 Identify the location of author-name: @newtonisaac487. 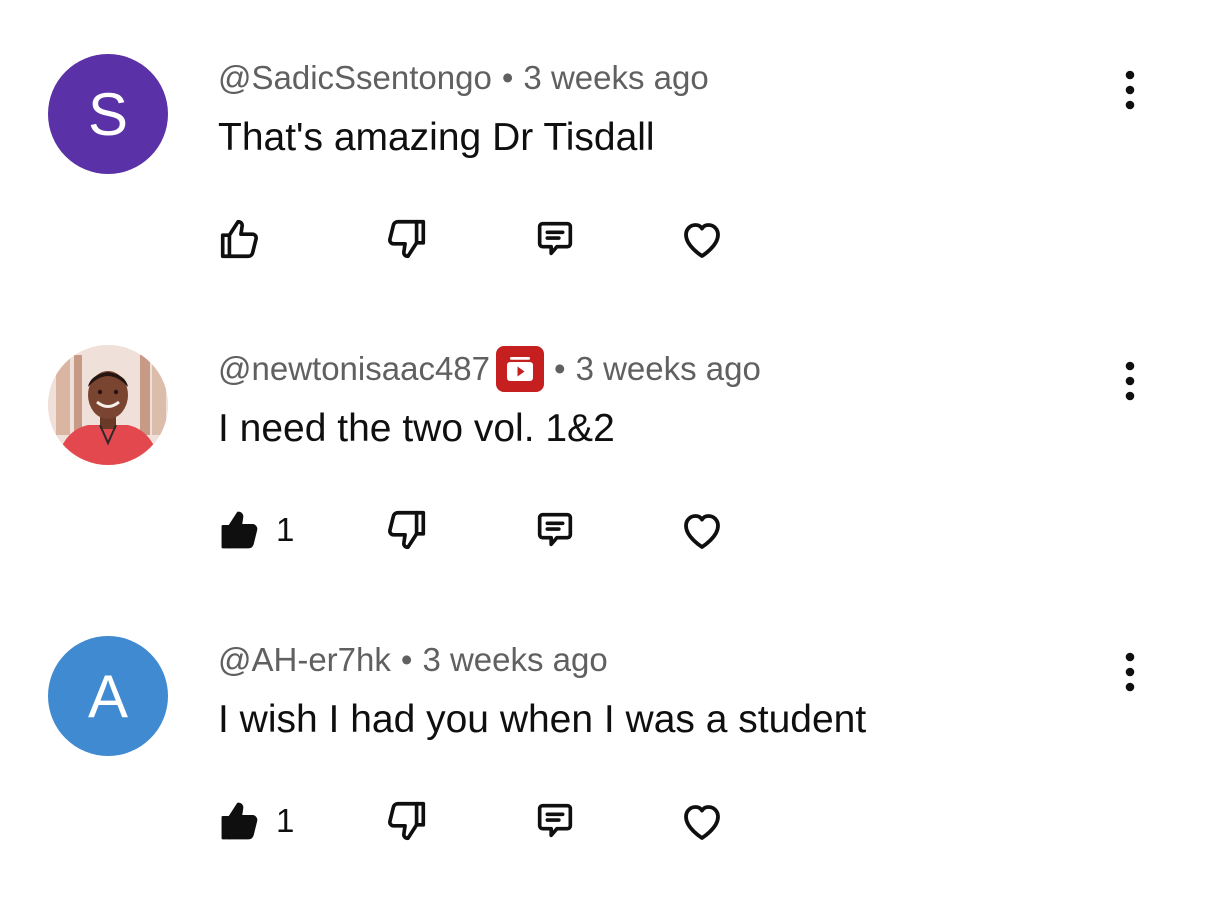
(354, 369).